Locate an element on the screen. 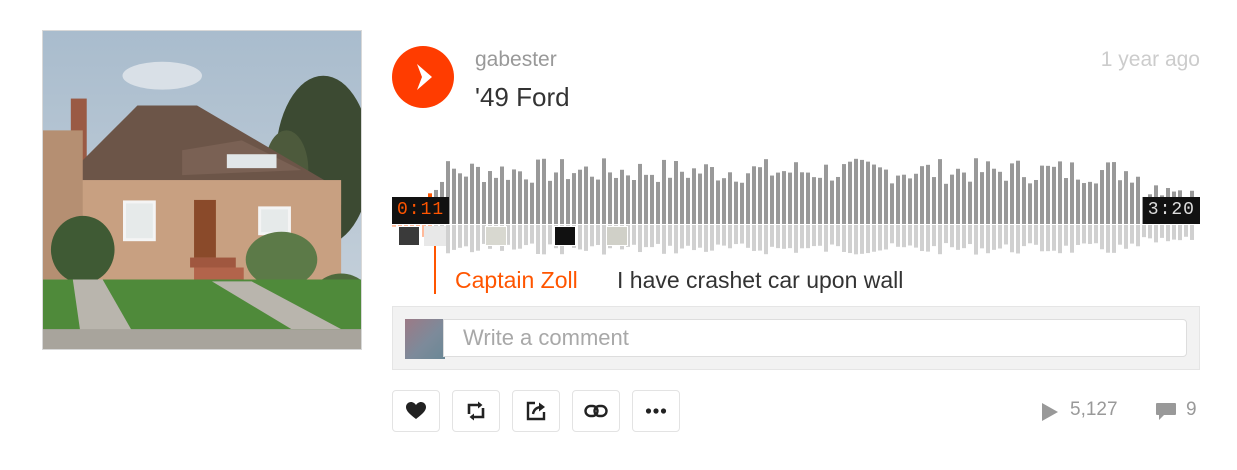  track-title: '49 Ford is located at coordinates (522, 97).